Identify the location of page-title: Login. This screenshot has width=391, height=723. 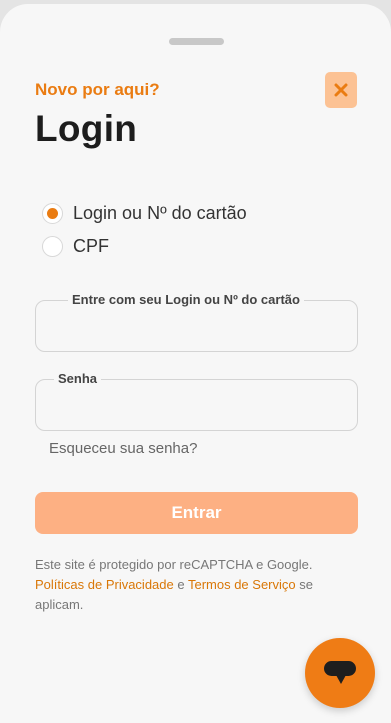
(86, 128).